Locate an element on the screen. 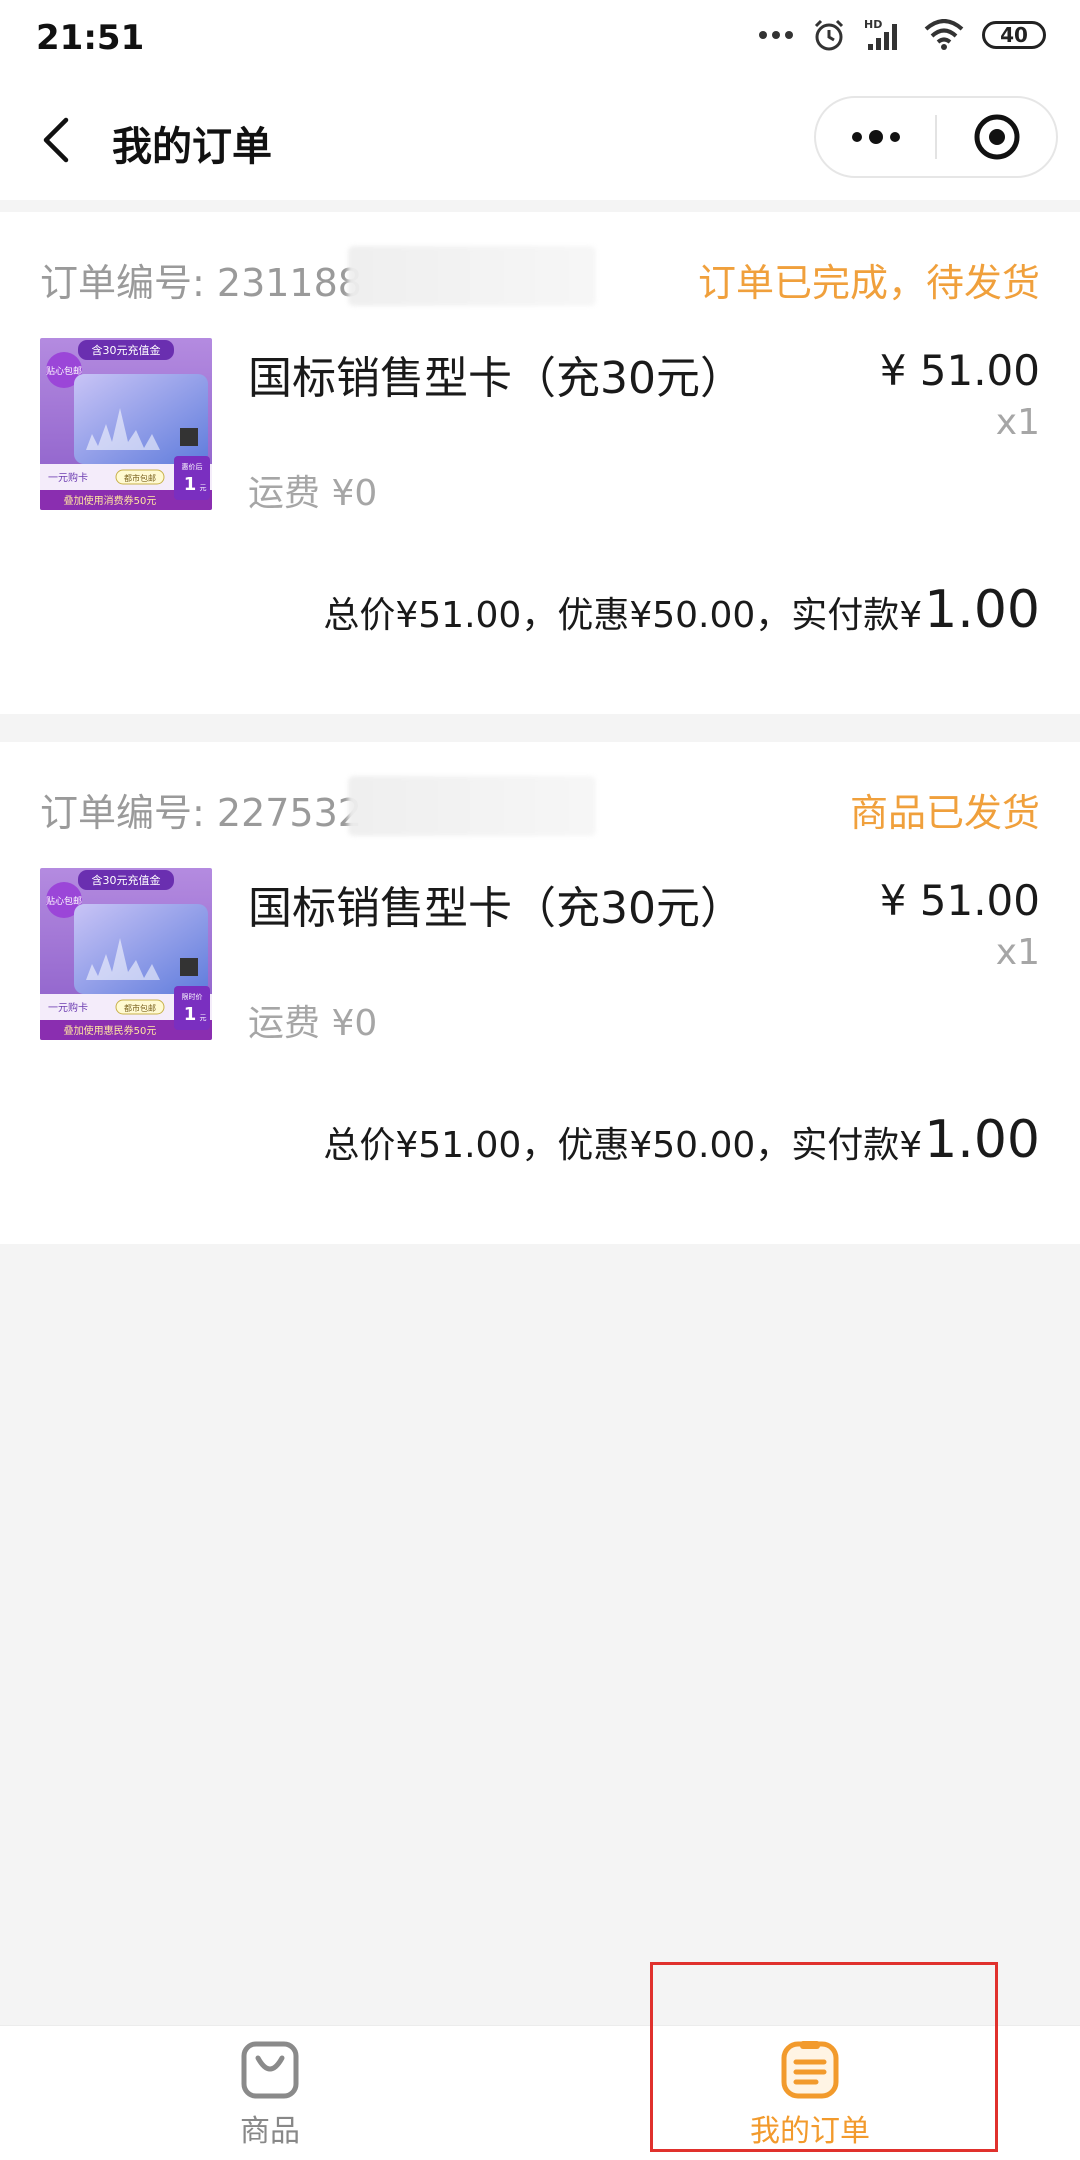 The width and height of the screenshot is (1080, 2160). status-bar: 21:51 HD 40 is located at coordinates (540, 40).